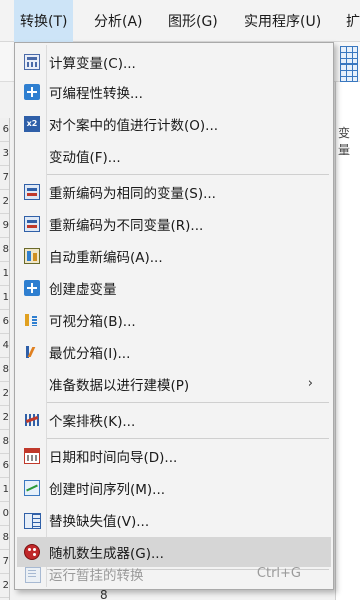 Image resolution: width=360 pixels, height=600 pixels. Describe the element at coordinates (310, 383) in the screenshot. I see `chevron-right-icon: ›` at that location.